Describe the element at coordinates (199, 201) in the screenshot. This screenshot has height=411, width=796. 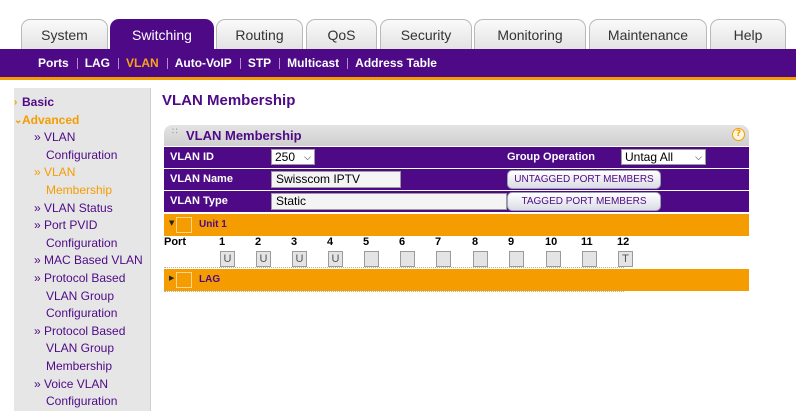
I see `vlan-type-label: VLAN Type` at that location.